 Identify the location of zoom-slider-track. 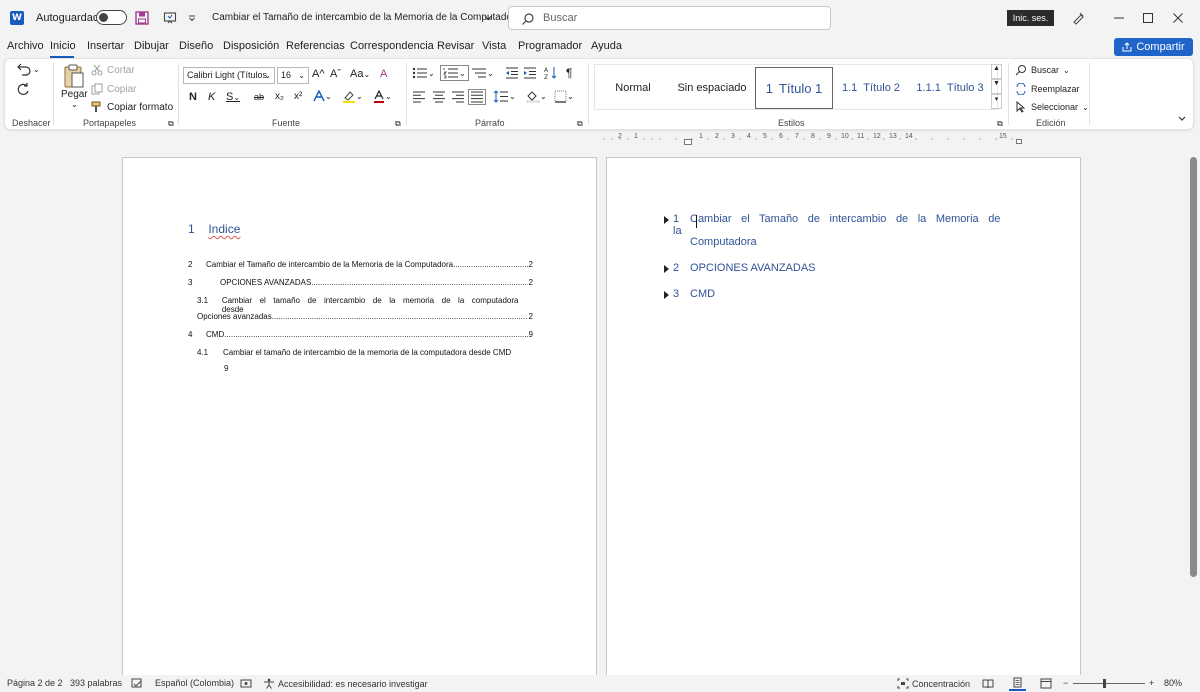
(1109, 683).